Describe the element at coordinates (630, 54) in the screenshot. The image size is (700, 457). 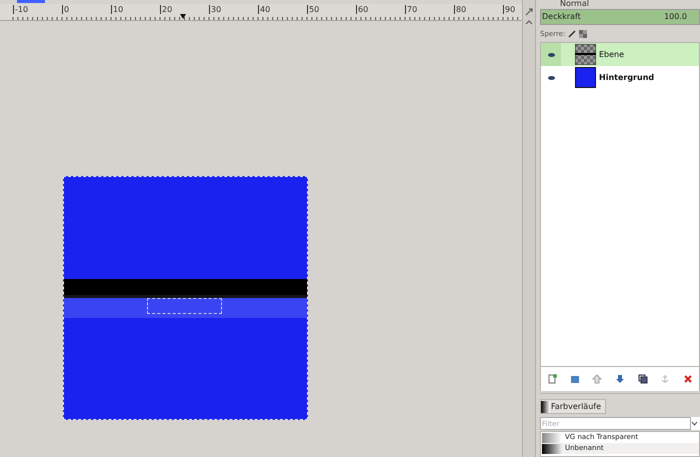
I see `layer-row: Ebene` at that location.